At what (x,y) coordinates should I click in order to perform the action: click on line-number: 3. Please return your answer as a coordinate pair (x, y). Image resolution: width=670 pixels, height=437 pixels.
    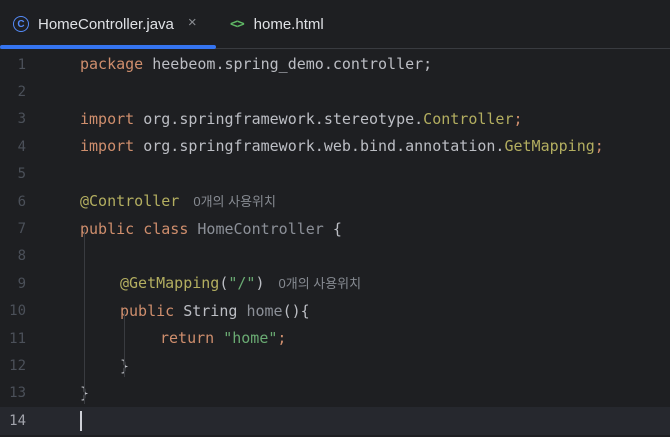
    Looking at the image, I should click on (21, 119).